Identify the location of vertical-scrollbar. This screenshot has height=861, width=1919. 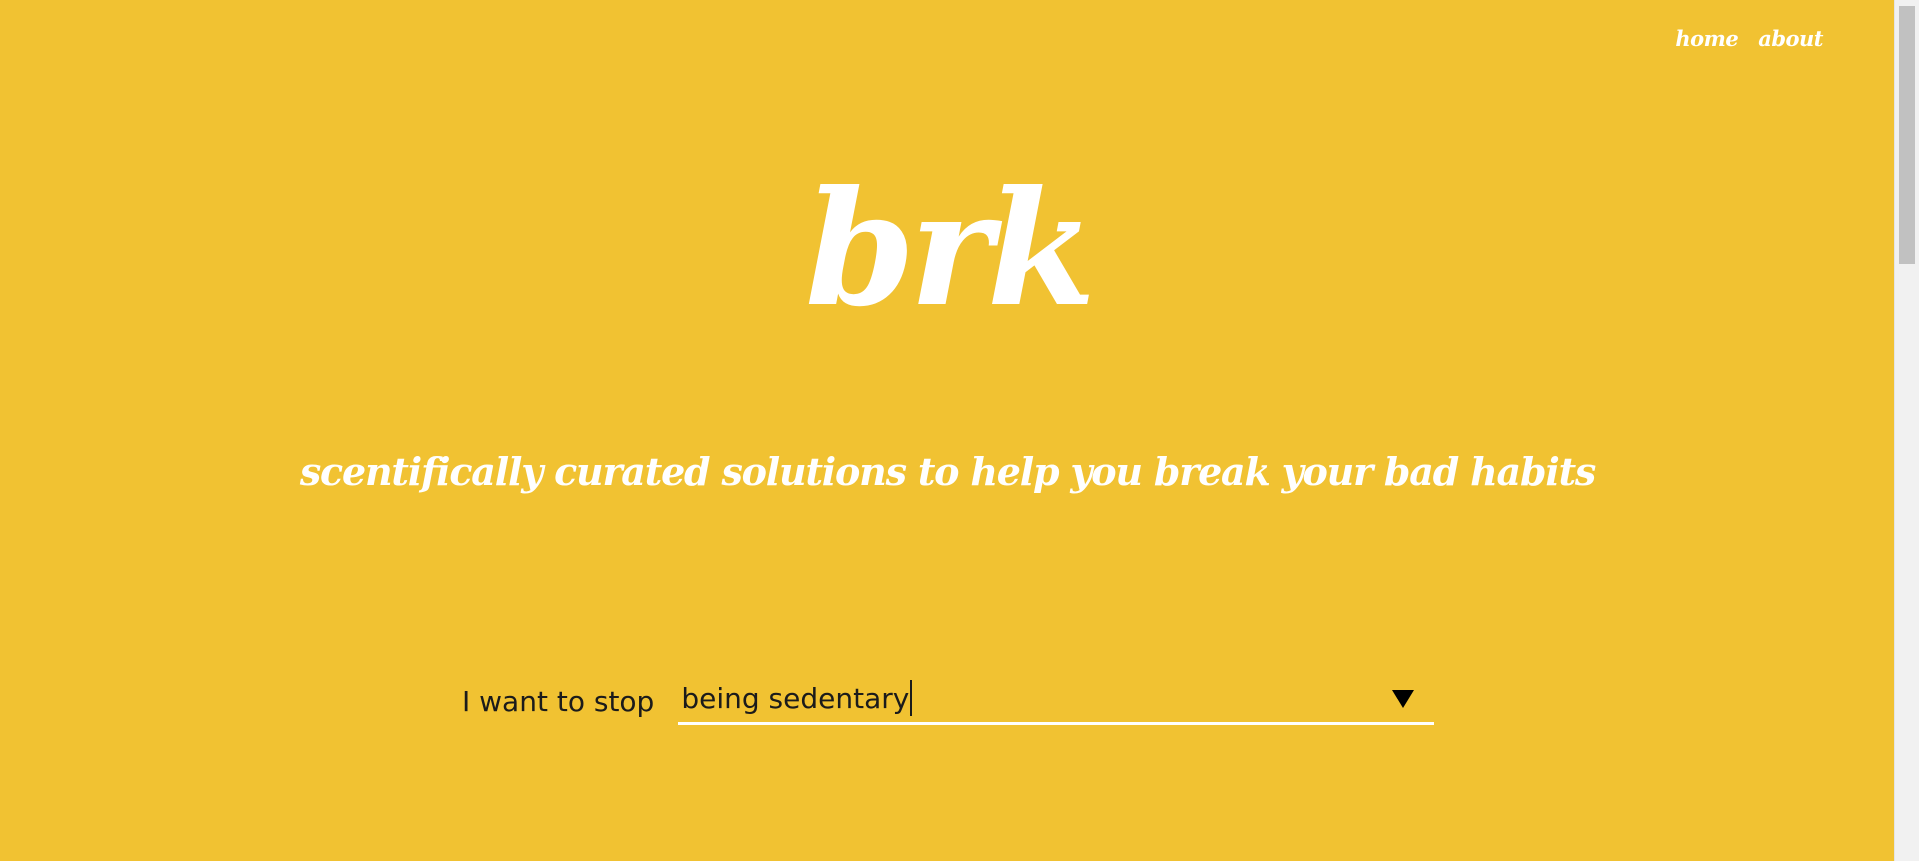
(1906, 430).